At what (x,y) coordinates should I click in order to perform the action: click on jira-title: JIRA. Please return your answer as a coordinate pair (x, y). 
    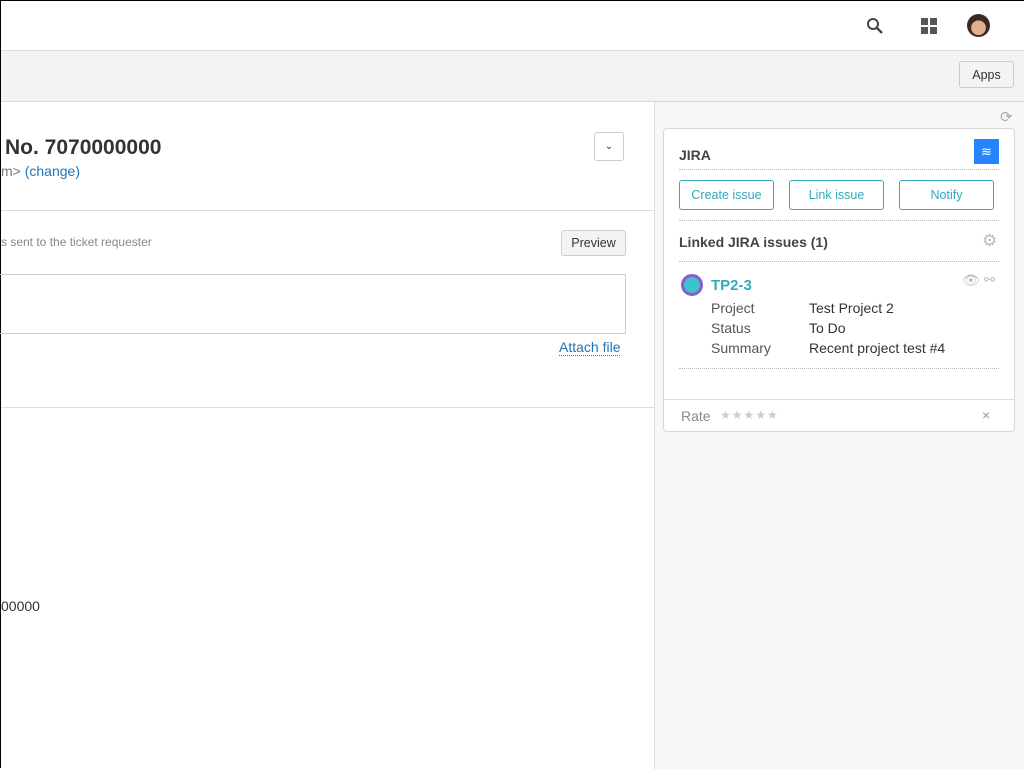
    Looking at the image, I should click on (695, 155).